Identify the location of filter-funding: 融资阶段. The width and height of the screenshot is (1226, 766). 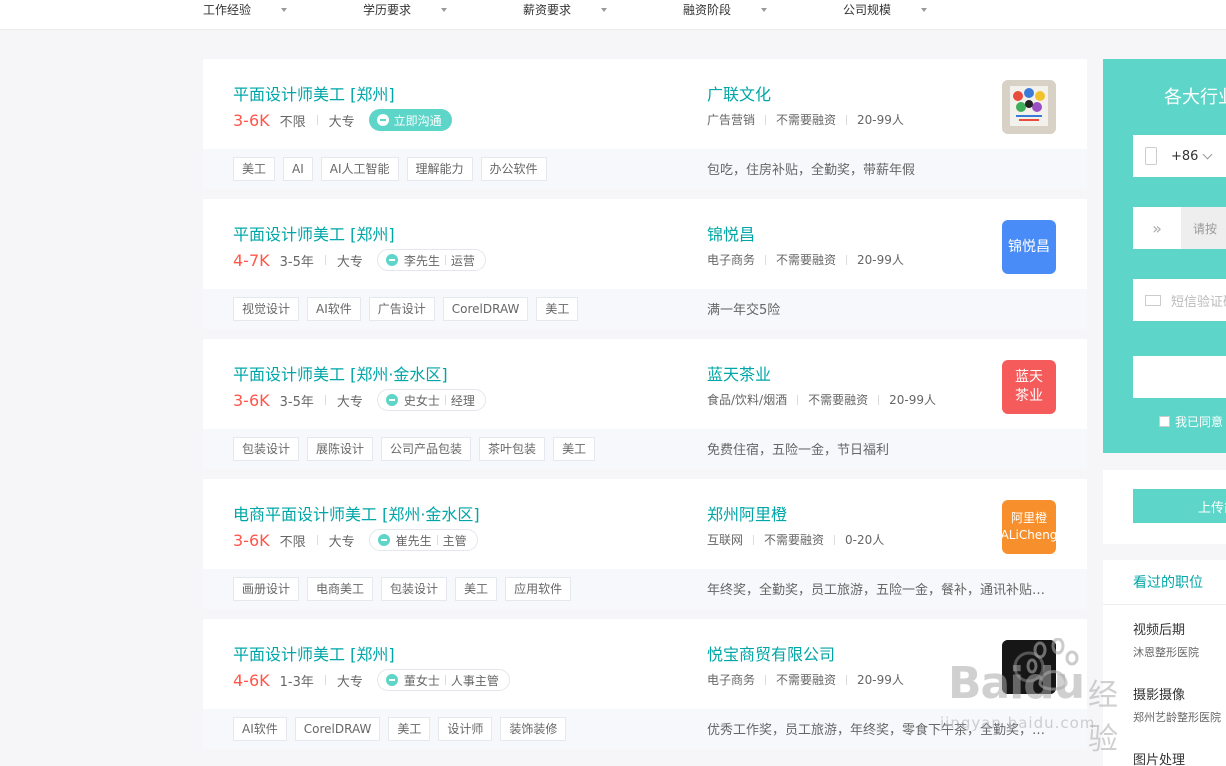
(725, 9).